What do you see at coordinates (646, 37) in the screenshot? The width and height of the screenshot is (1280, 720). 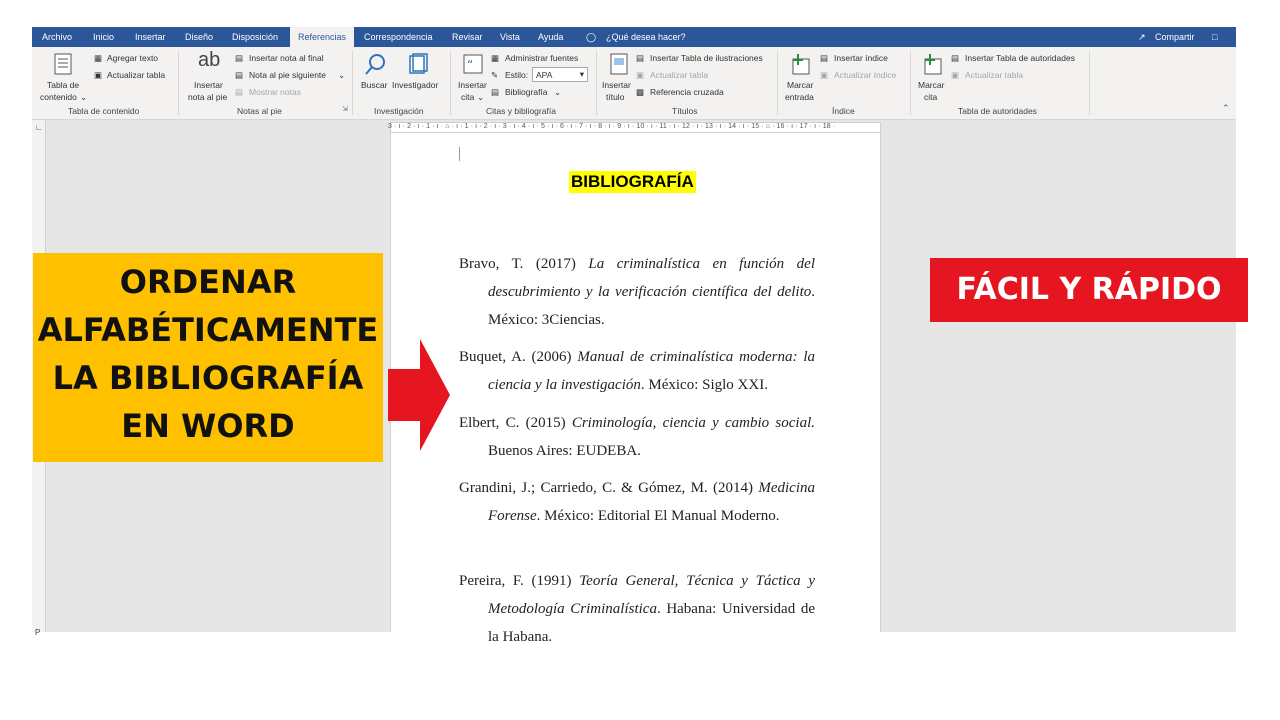 I see `tell-me-search: ¿Qué desea hacer?` at bounding box center [646, 37].